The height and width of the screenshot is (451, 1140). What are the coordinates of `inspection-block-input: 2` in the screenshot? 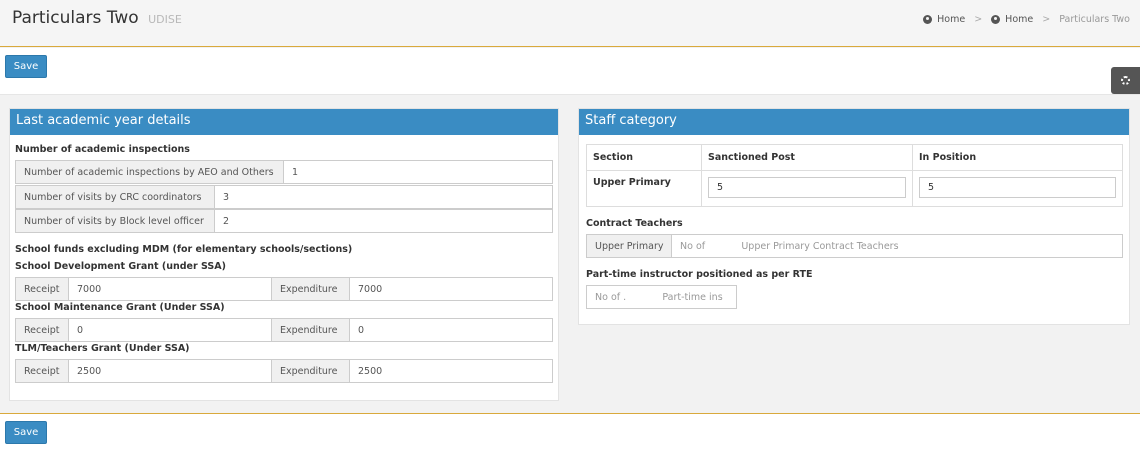 It's located at (383, 221).